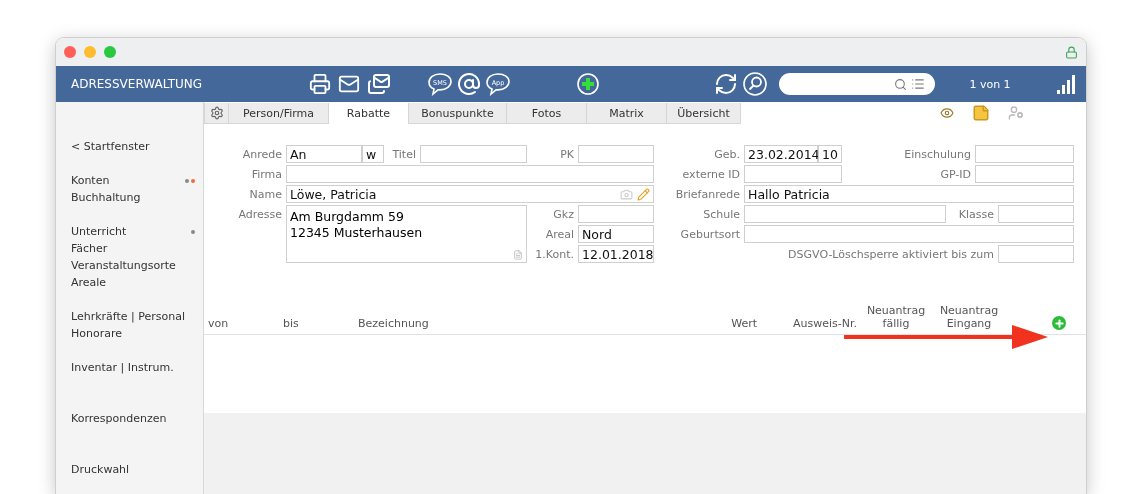  Describe the element at coordinates (262, 154) in the screenshot. I see `field-label: Anrede` at that location.